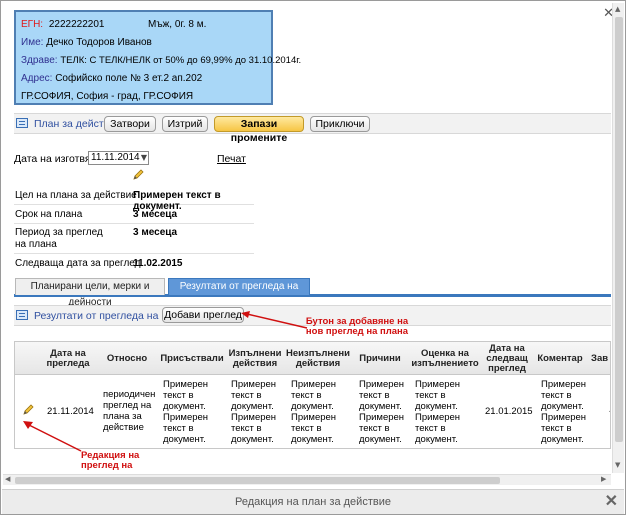  What do you see at coordinates (90, 293) in the screenshot?
I see `tab-planned-goals: Планирани цели, мерки и дейности` at bounding box center [90, 293].